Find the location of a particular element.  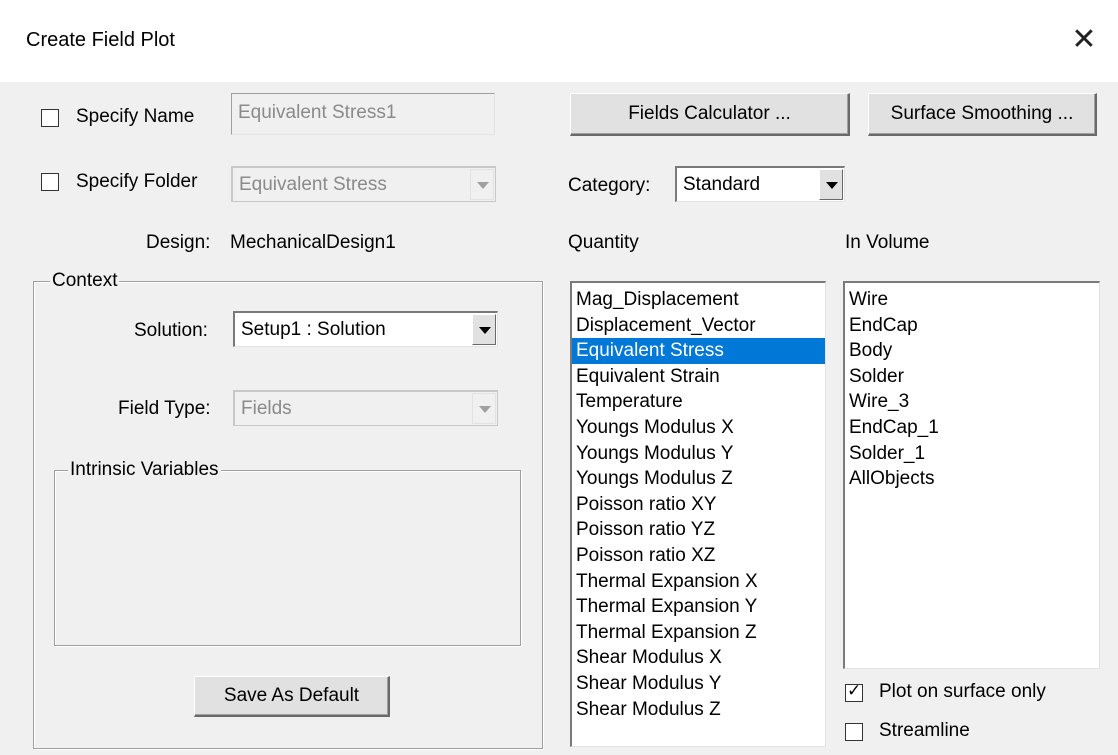

volume-item: Wire is located at coordinates (972, 300).